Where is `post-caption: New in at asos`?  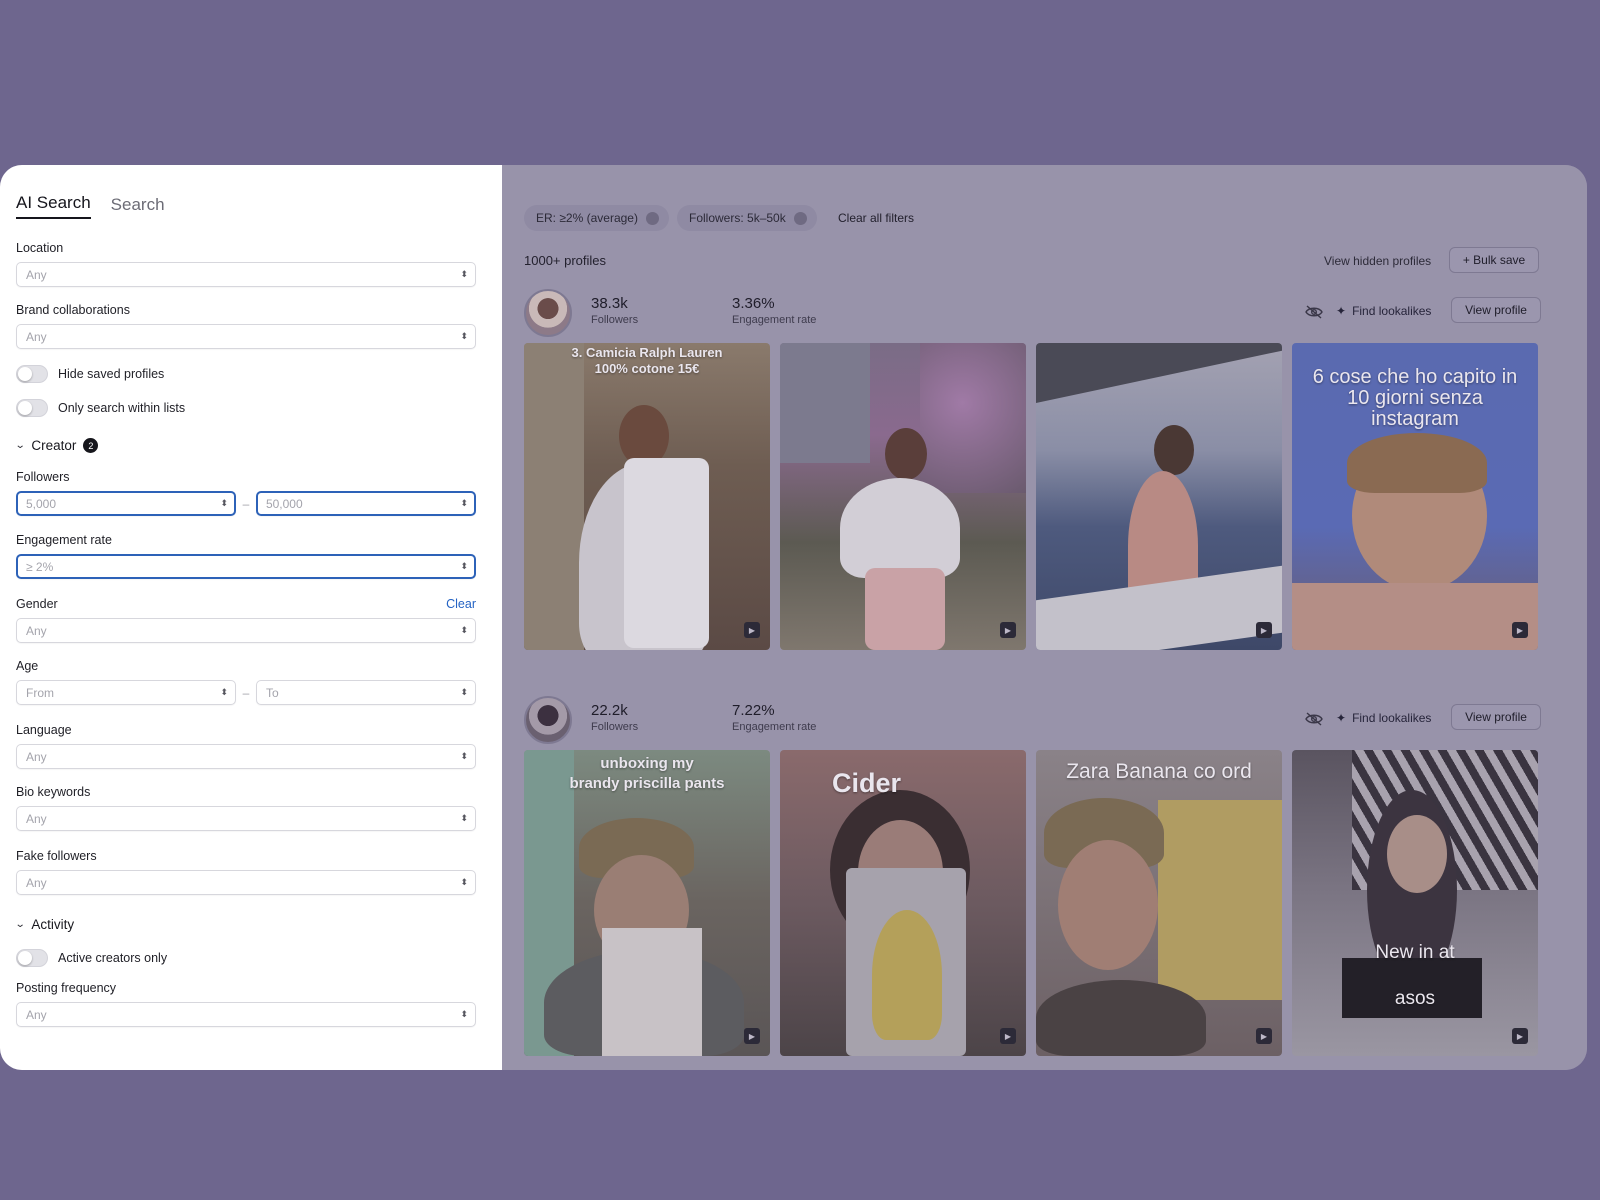
post-caption: New in at asos is located at coordinates (1415, 975).